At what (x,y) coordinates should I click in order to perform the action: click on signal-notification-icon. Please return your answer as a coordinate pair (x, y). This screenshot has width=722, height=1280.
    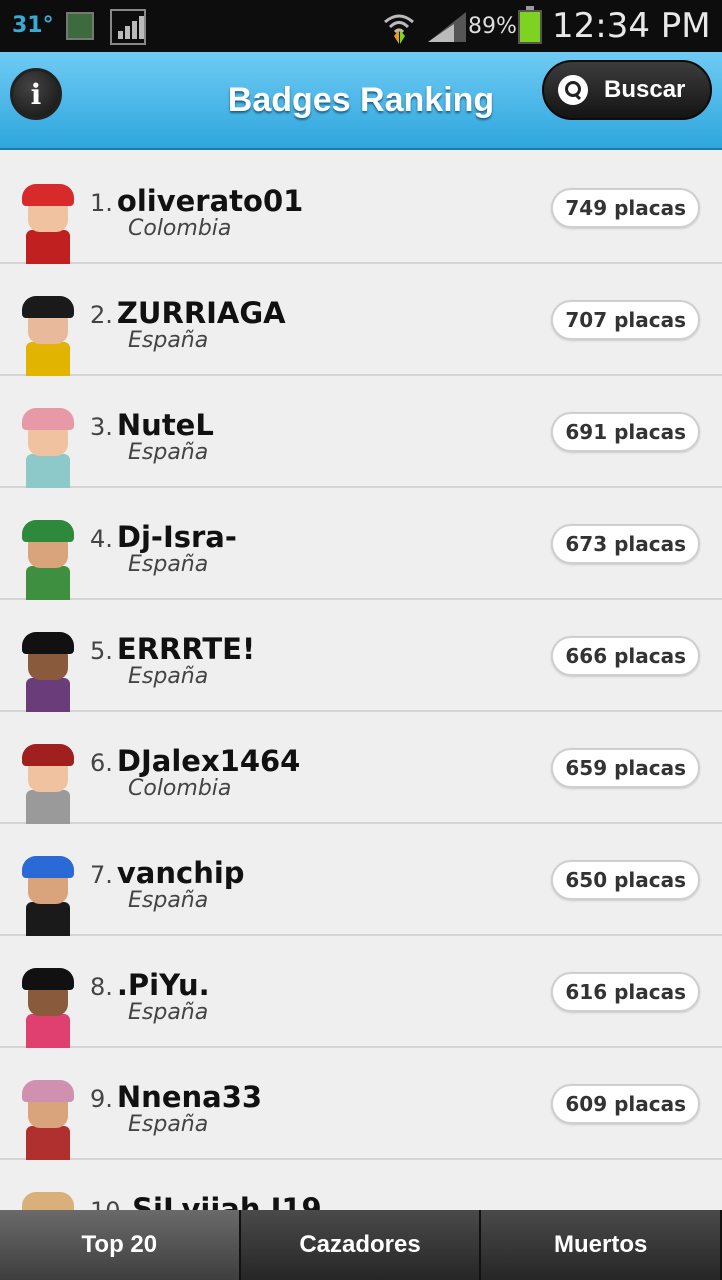
    Looking at the image, I should click on (128, 27).